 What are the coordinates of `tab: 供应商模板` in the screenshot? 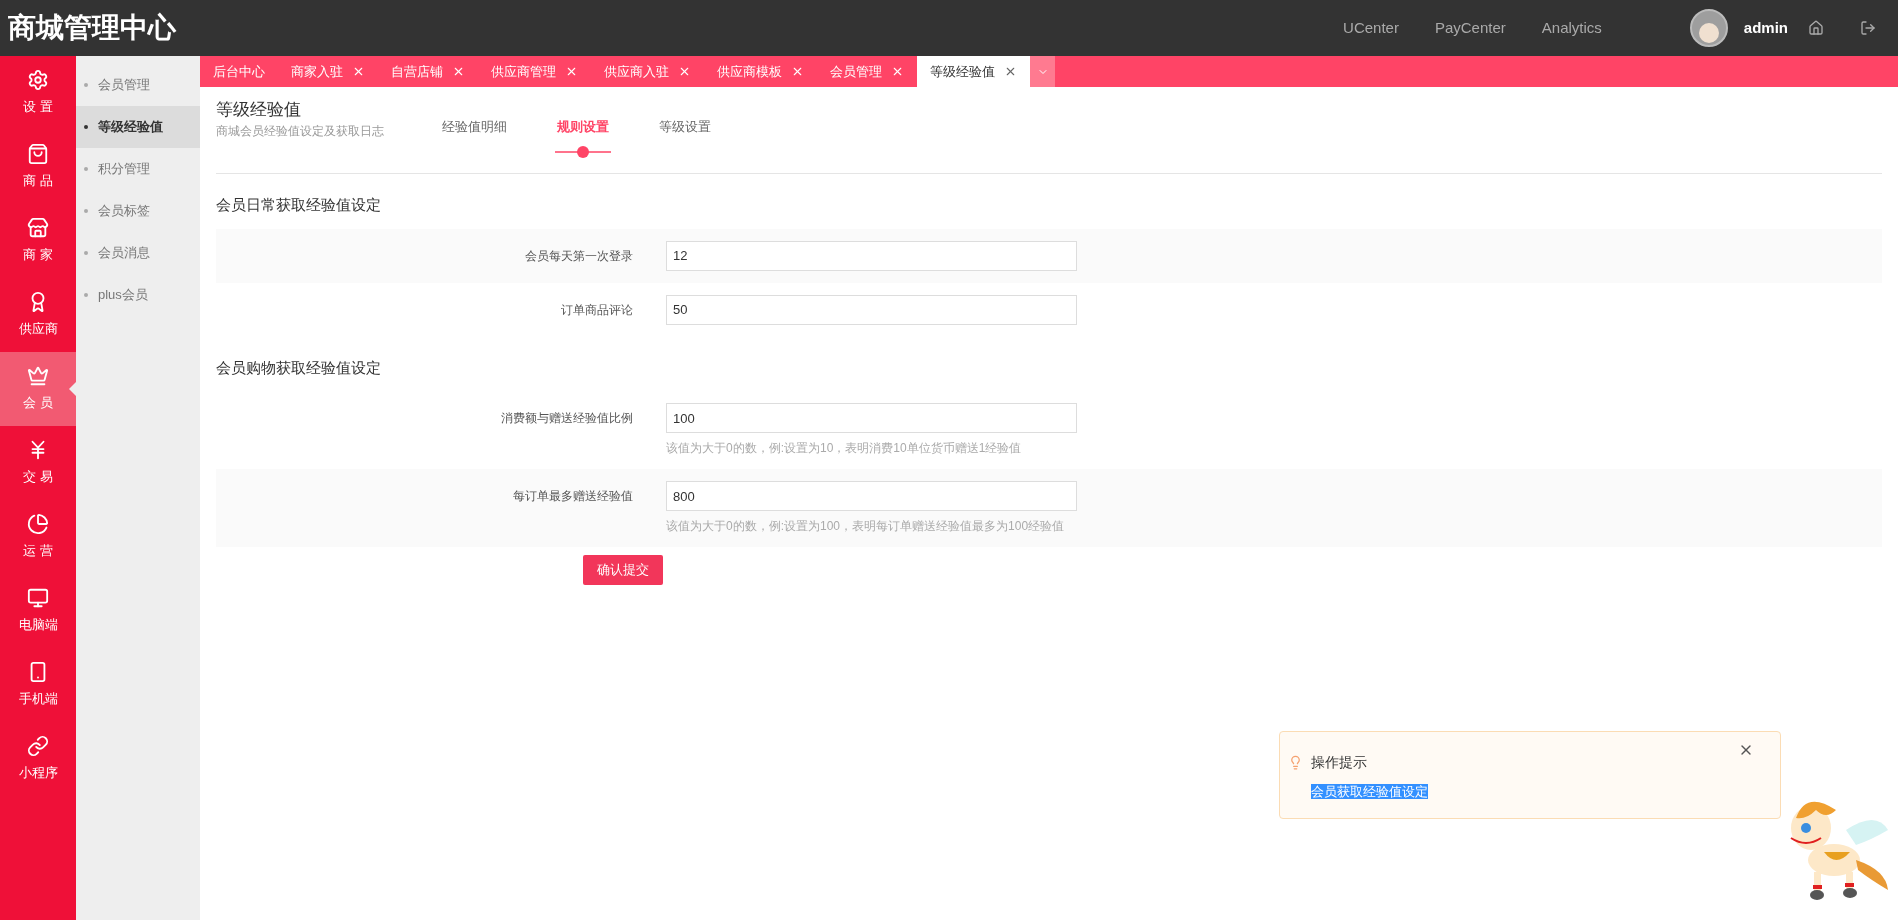 It's located at (760, 71).